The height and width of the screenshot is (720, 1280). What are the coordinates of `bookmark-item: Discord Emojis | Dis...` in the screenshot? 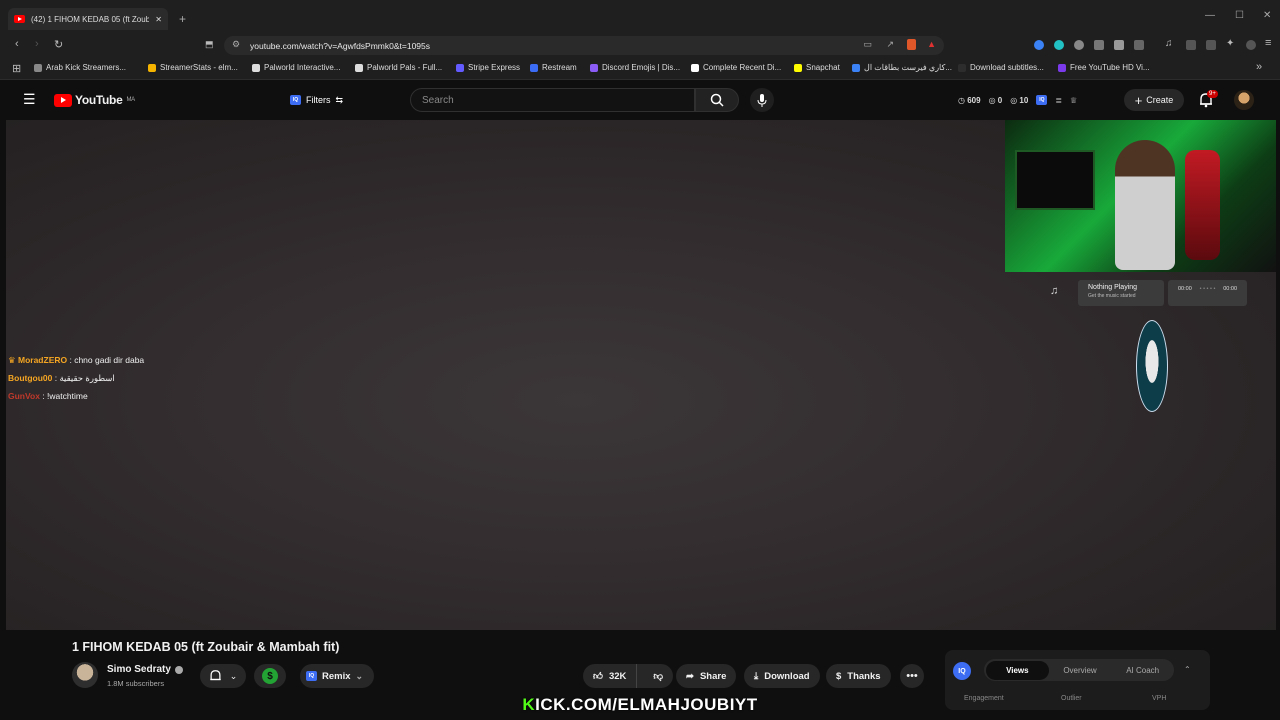 It's located at (635, 67).